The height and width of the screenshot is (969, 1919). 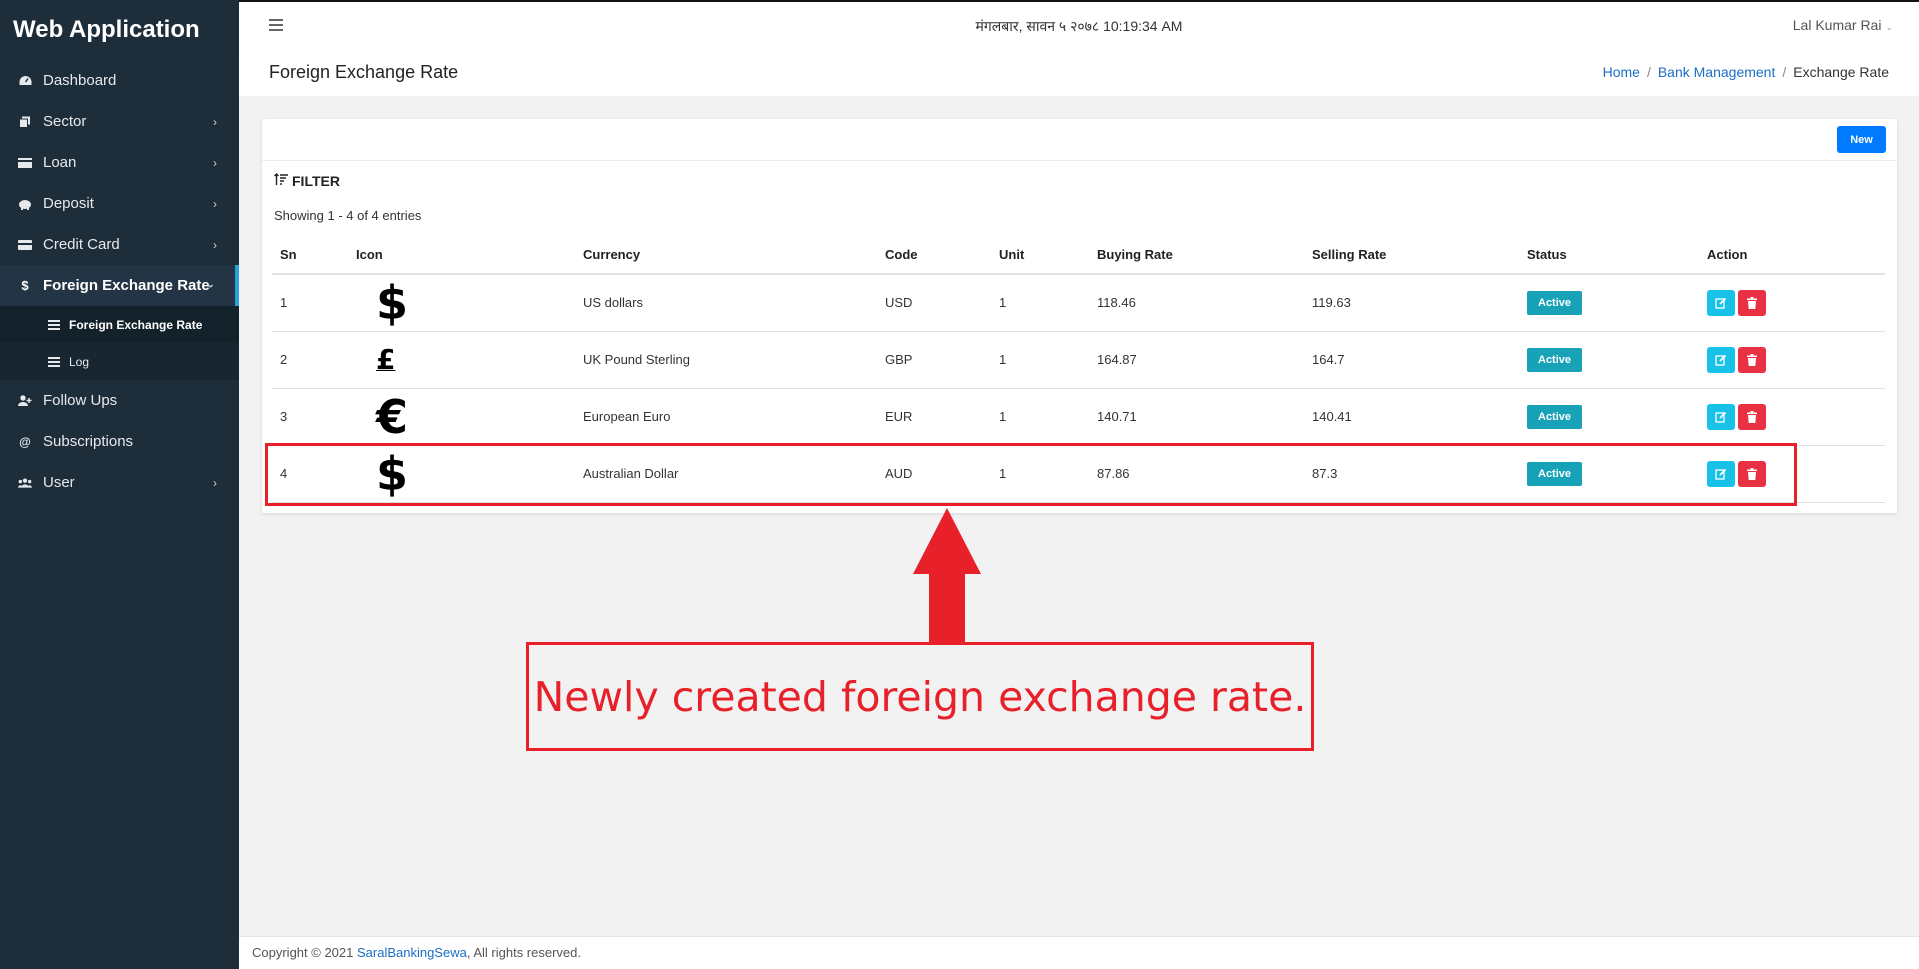 I want to click on sidebar-item-loan: Loan ›, so click(x=119, y=162).